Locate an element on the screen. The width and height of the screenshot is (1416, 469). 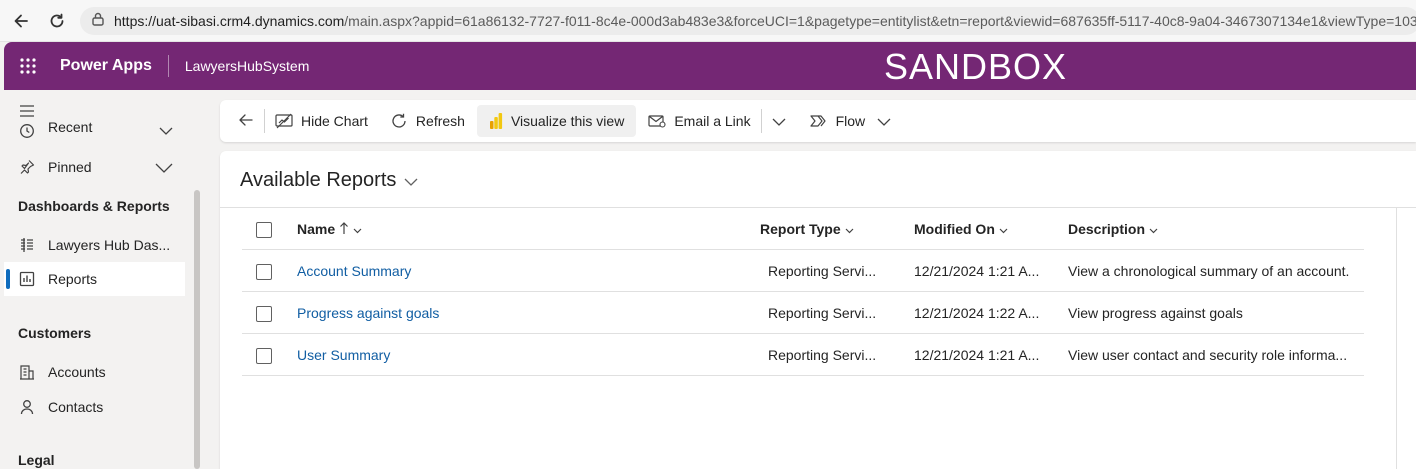
column-header-label: Report Type is located at coordinates (800, 229).